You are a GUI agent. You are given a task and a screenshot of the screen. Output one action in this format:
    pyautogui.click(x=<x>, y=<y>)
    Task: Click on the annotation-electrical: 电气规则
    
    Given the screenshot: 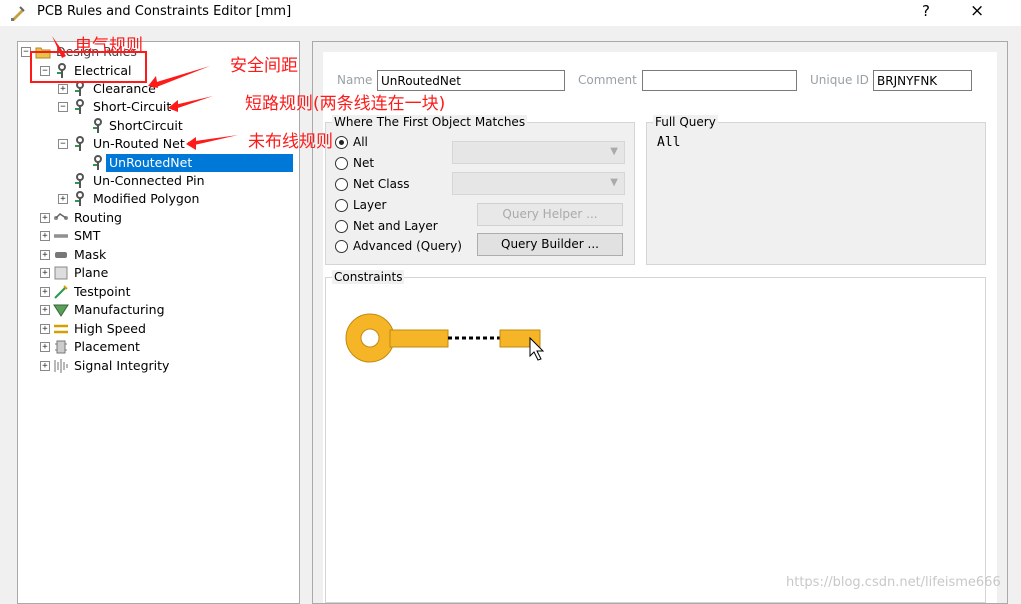 What is the action you would take?
    pyautogui.click(x=109, y=46)
    